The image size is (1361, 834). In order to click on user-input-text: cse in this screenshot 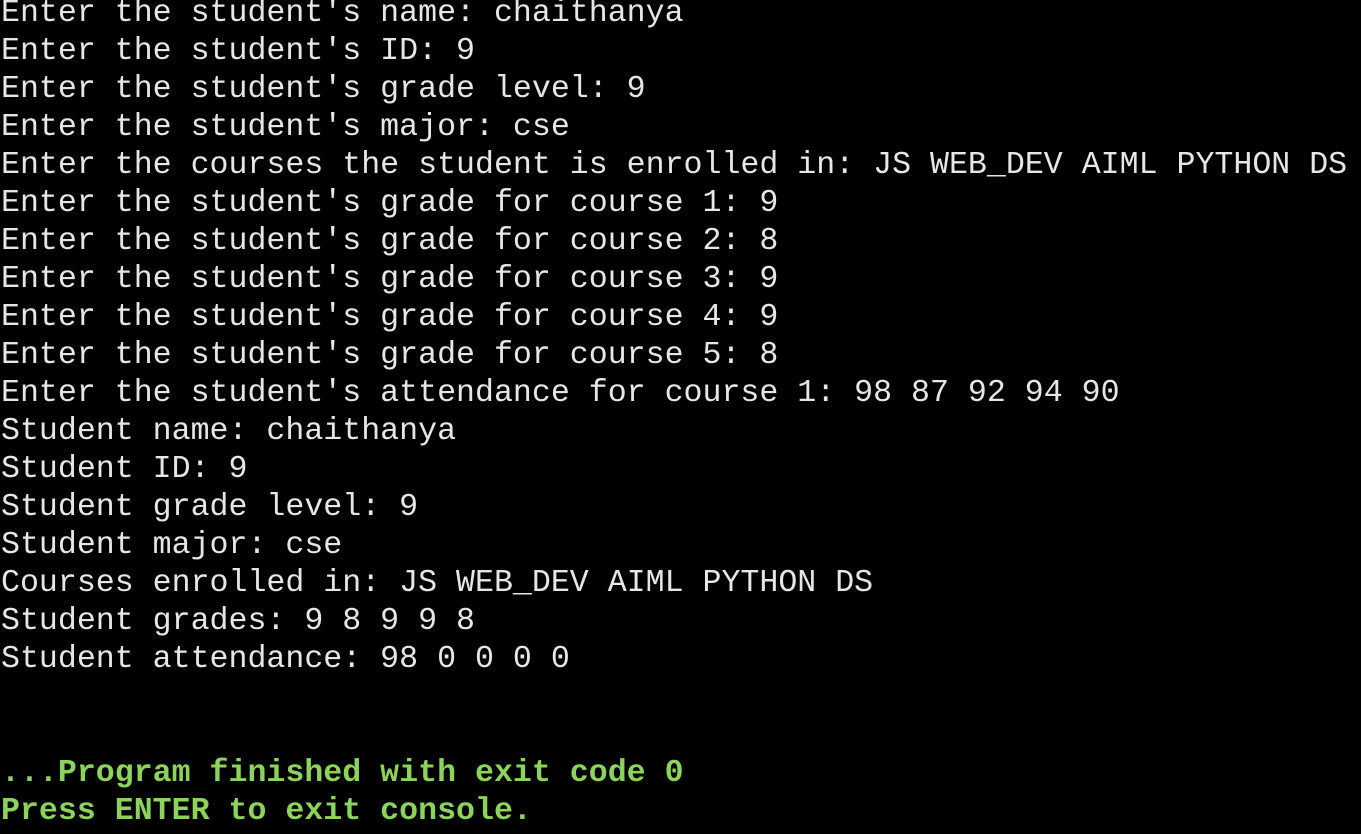, I will do `click(541, 127)`.